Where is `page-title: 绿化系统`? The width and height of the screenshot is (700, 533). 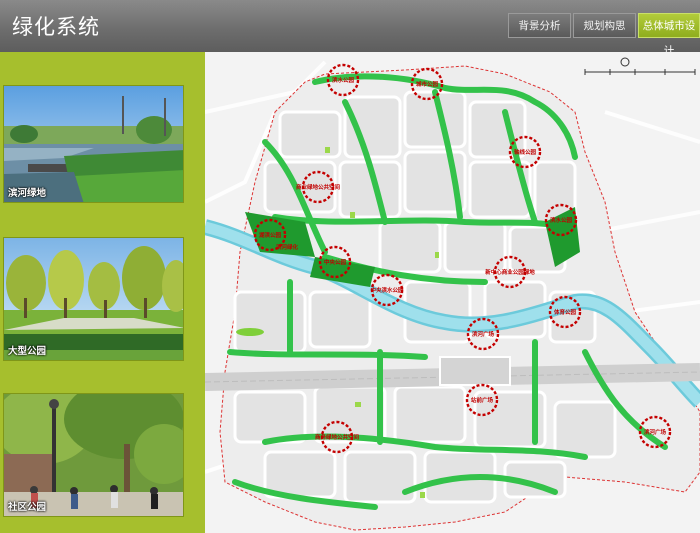 page-title: 绿化系统 is located at coordinates (56, 27).